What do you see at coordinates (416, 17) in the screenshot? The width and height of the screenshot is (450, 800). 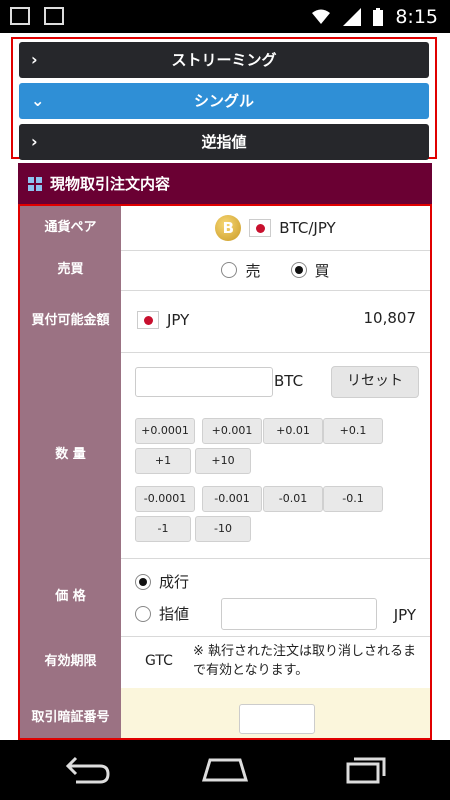 I see `clock: 8:15` at bounding box center [416, 17].